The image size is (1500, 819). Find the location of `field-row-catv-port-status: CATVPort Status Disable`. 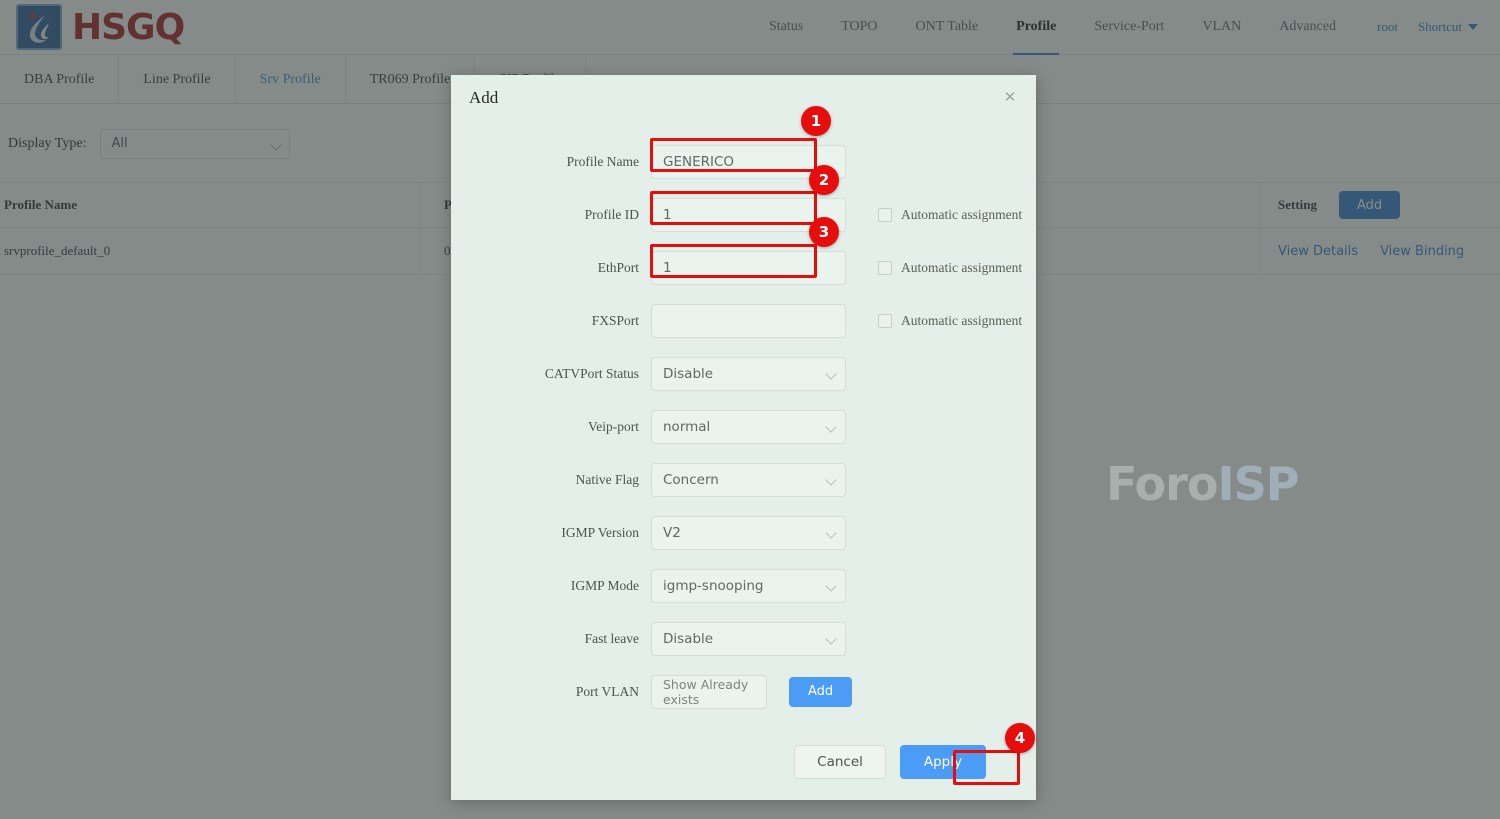

field-row-catv-port-status: CATVPort Status Disable is located at coordinates (743, 373).